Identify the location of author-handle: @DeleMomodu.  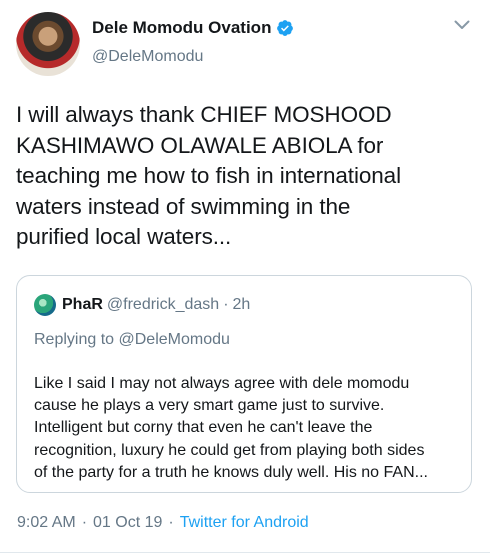
(193, 57).